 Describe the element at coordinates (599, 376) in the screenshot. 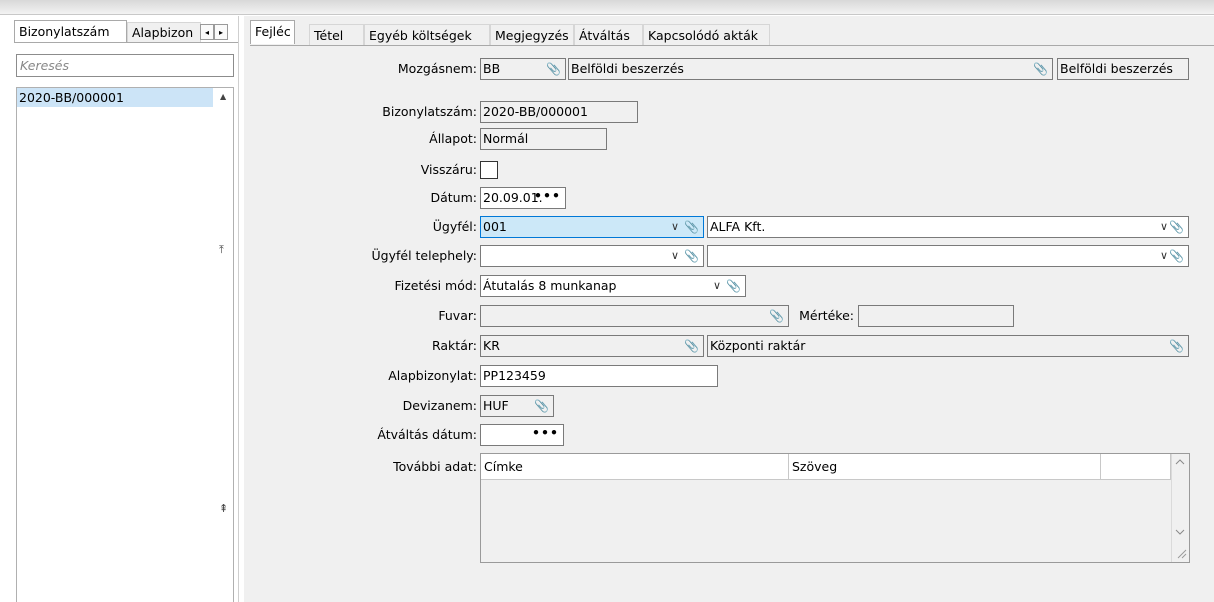

I see `alapbizonylat-input: PP123459` at that location.